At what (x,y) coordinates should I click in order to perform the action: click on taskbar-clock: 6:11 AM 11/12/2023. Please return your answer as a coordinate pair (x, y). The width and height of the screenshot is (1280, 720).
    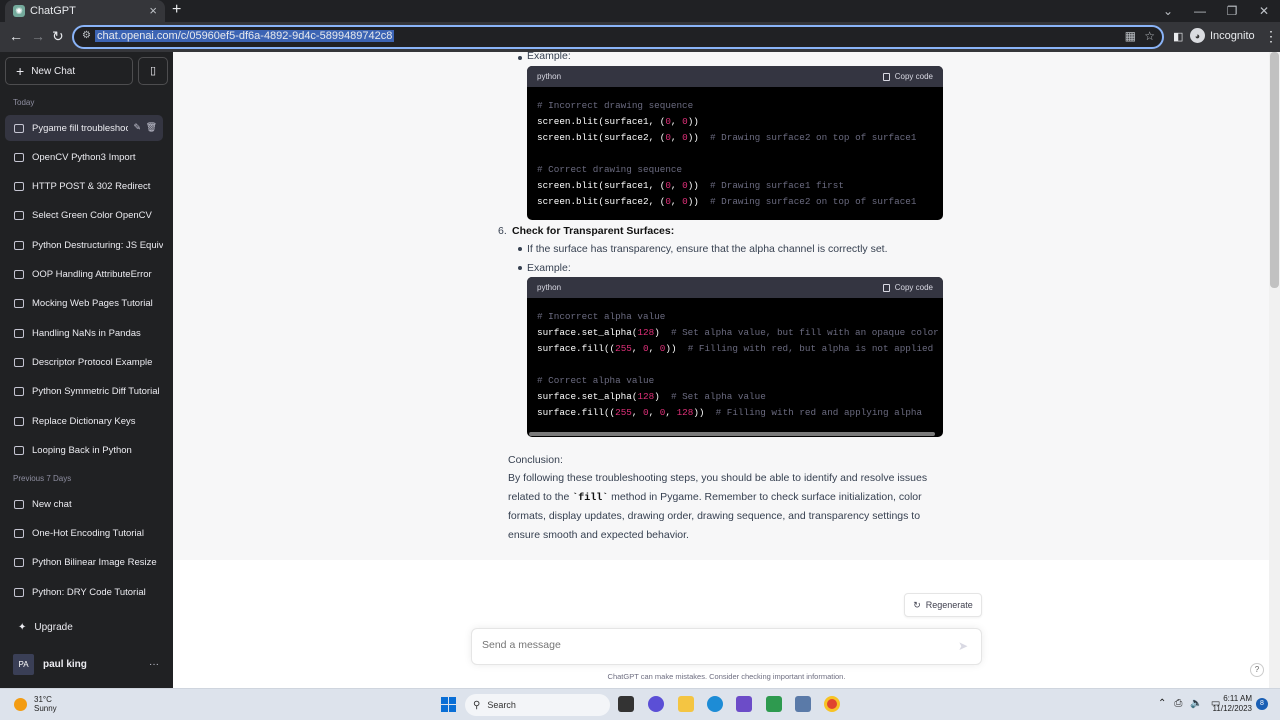
    Looking at the image, I should click on (1232, 704).